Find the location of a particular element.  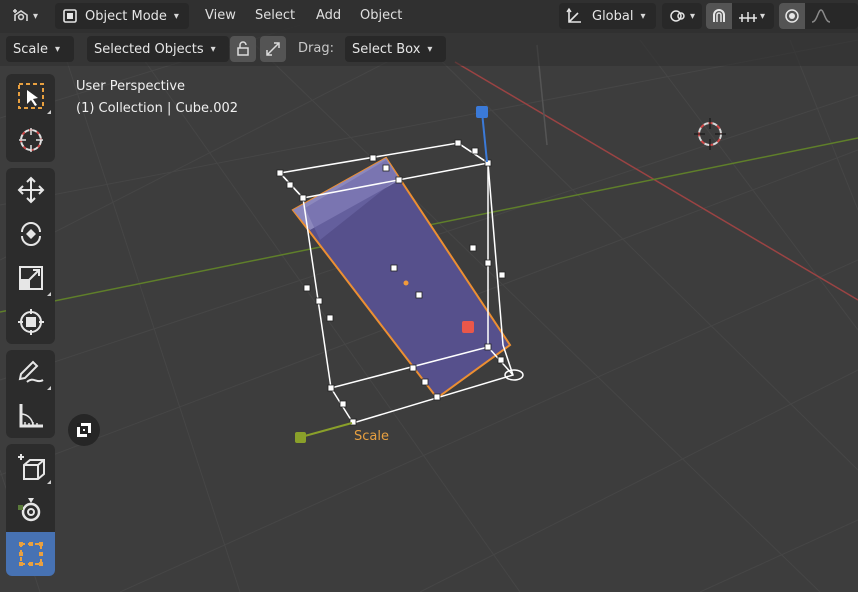

object-mode-icon is located at coordinates (70, 16).